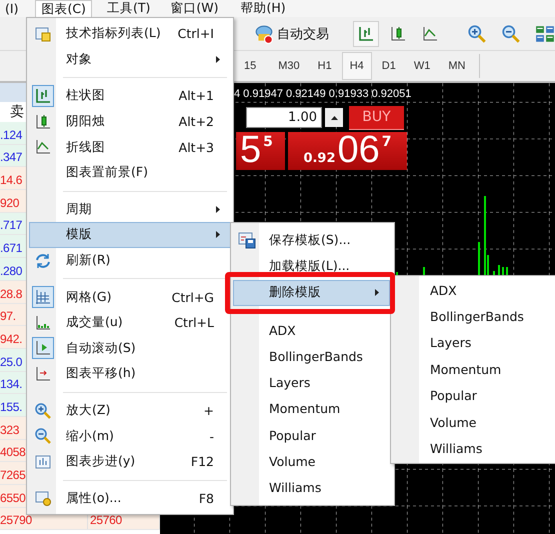 The width and height of the screenshot is (555, 534). Describe the element at coordinates (264, 34) in the screenshot. I see `robot-icon` at that location.